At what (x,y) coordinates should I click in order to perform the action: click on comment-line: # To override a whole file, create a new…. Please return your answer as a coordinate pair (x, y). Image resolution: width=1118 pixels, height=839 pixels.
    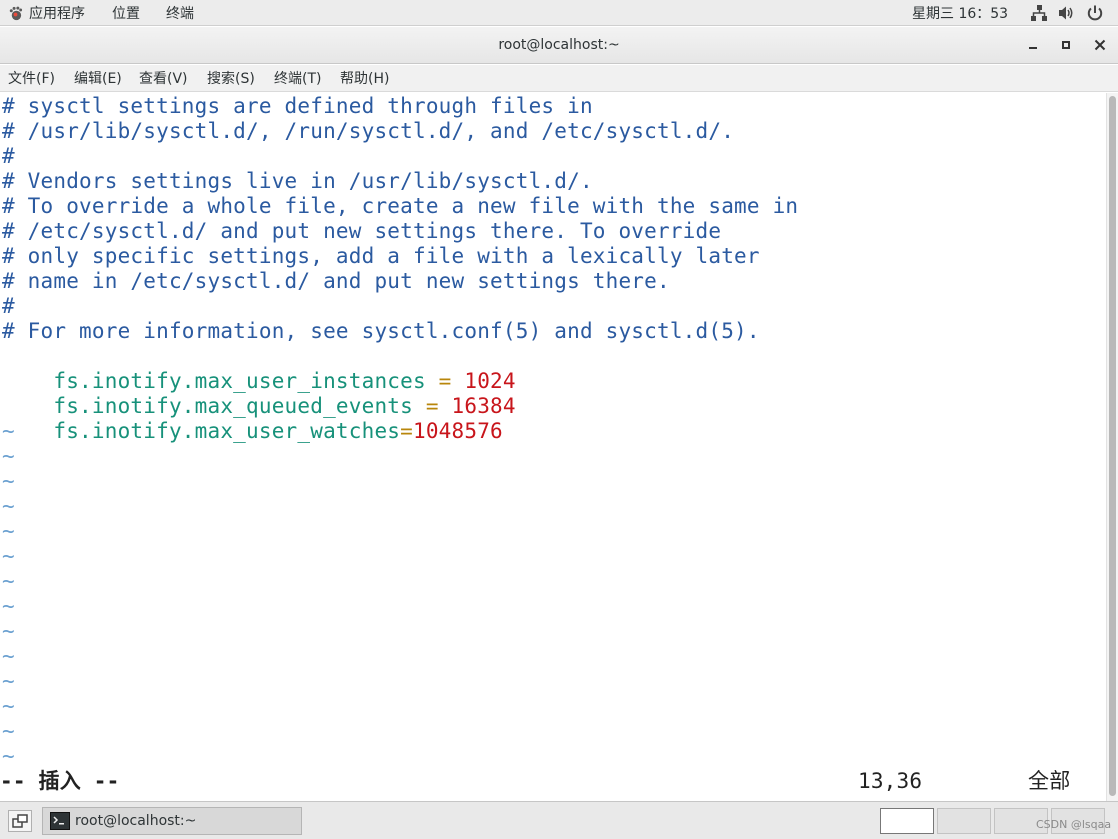
    Looking at the image, I should click on (400, 206).